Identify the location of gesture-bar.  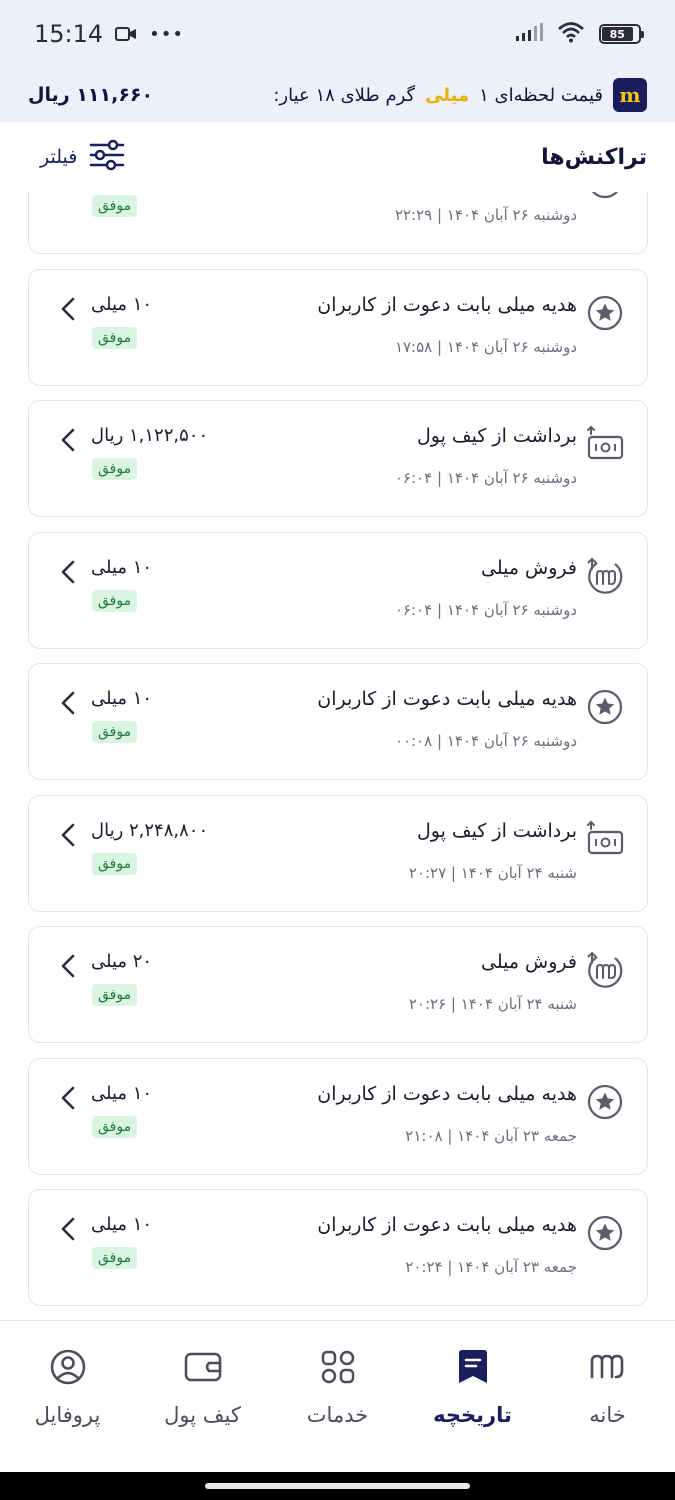
(337, 1486).